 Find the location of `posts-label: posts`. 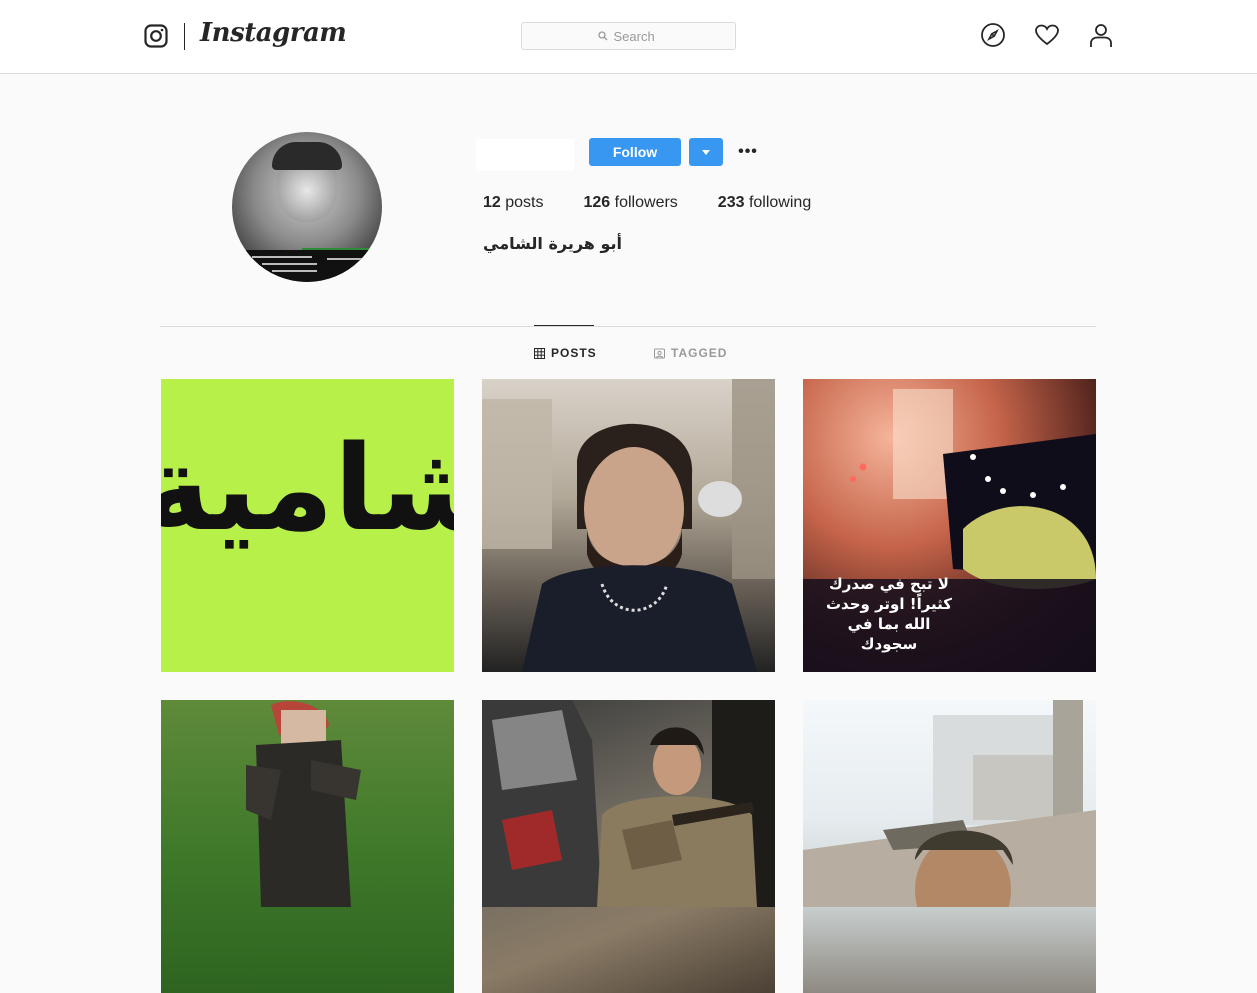

posts-label: posts is located at coordinates (524, 202).